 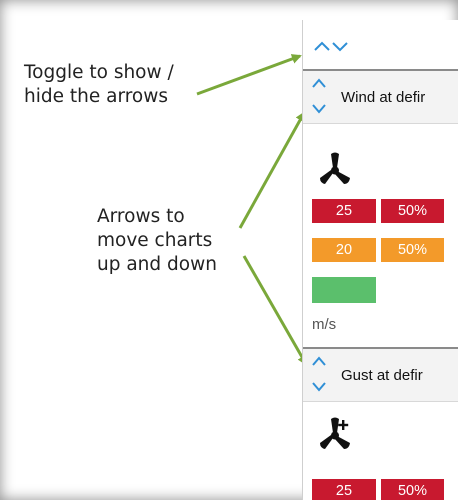 I want to click on threshold-cell, so click(x=344, y=290).